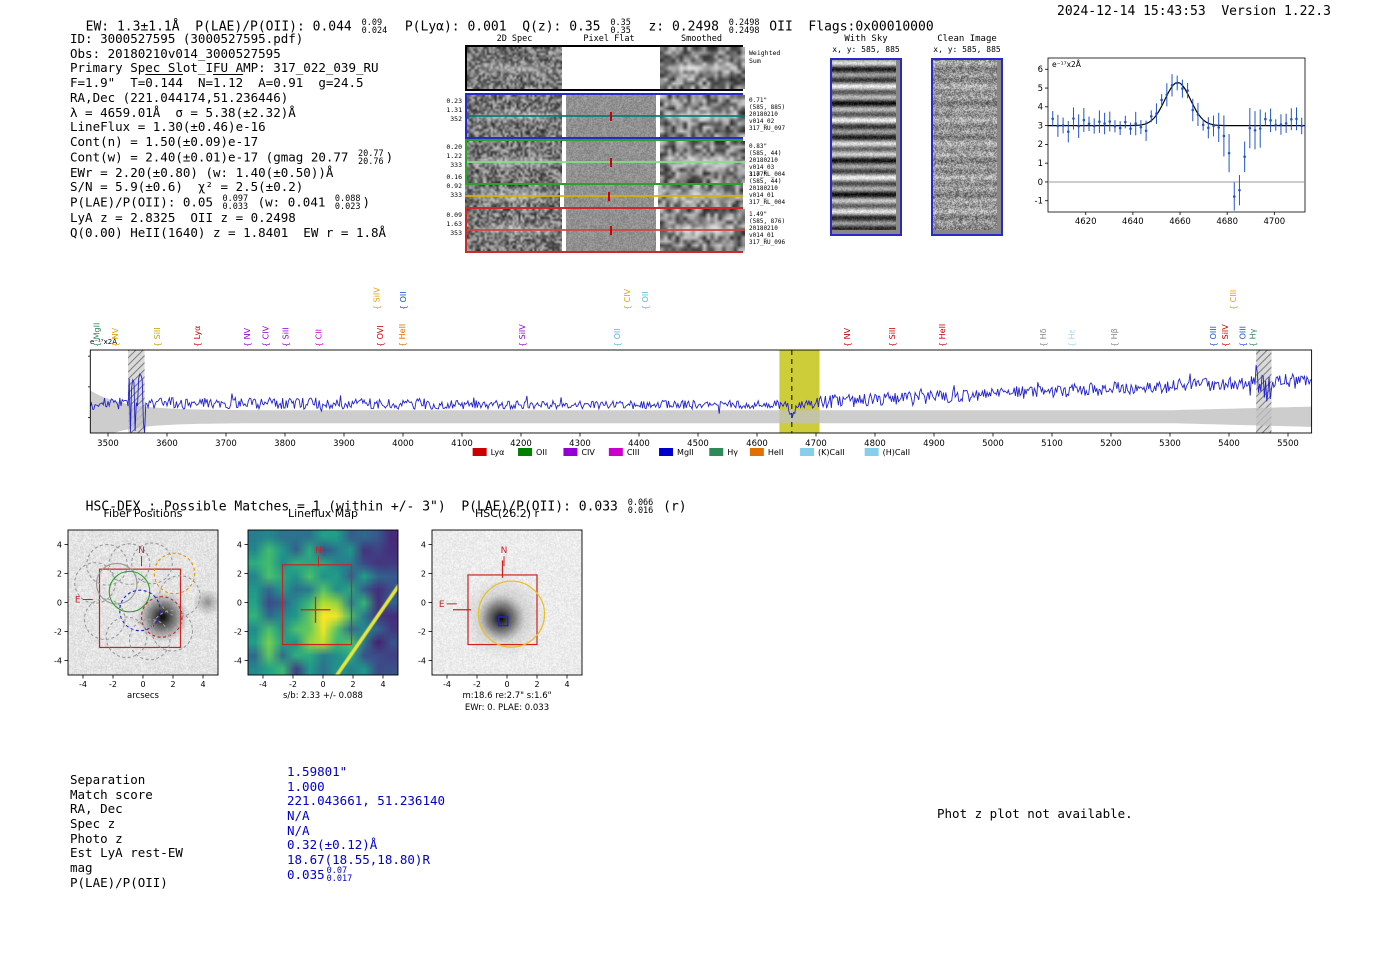 Image resolution: width=1400 pixels, height=953 pixels. Describe the element at coordinates (942, 335) in the screenshot. I see `emission-line-label: { HeII` at that location.